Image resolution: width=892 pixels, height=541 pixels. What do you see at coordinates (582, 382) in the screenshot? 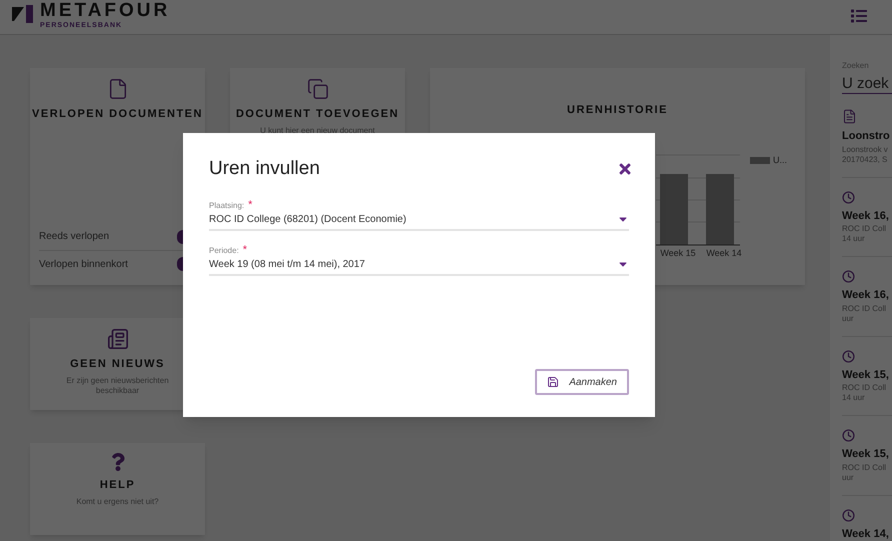
I see `create-button: Aanmaken` at bounding box center [582, 382].